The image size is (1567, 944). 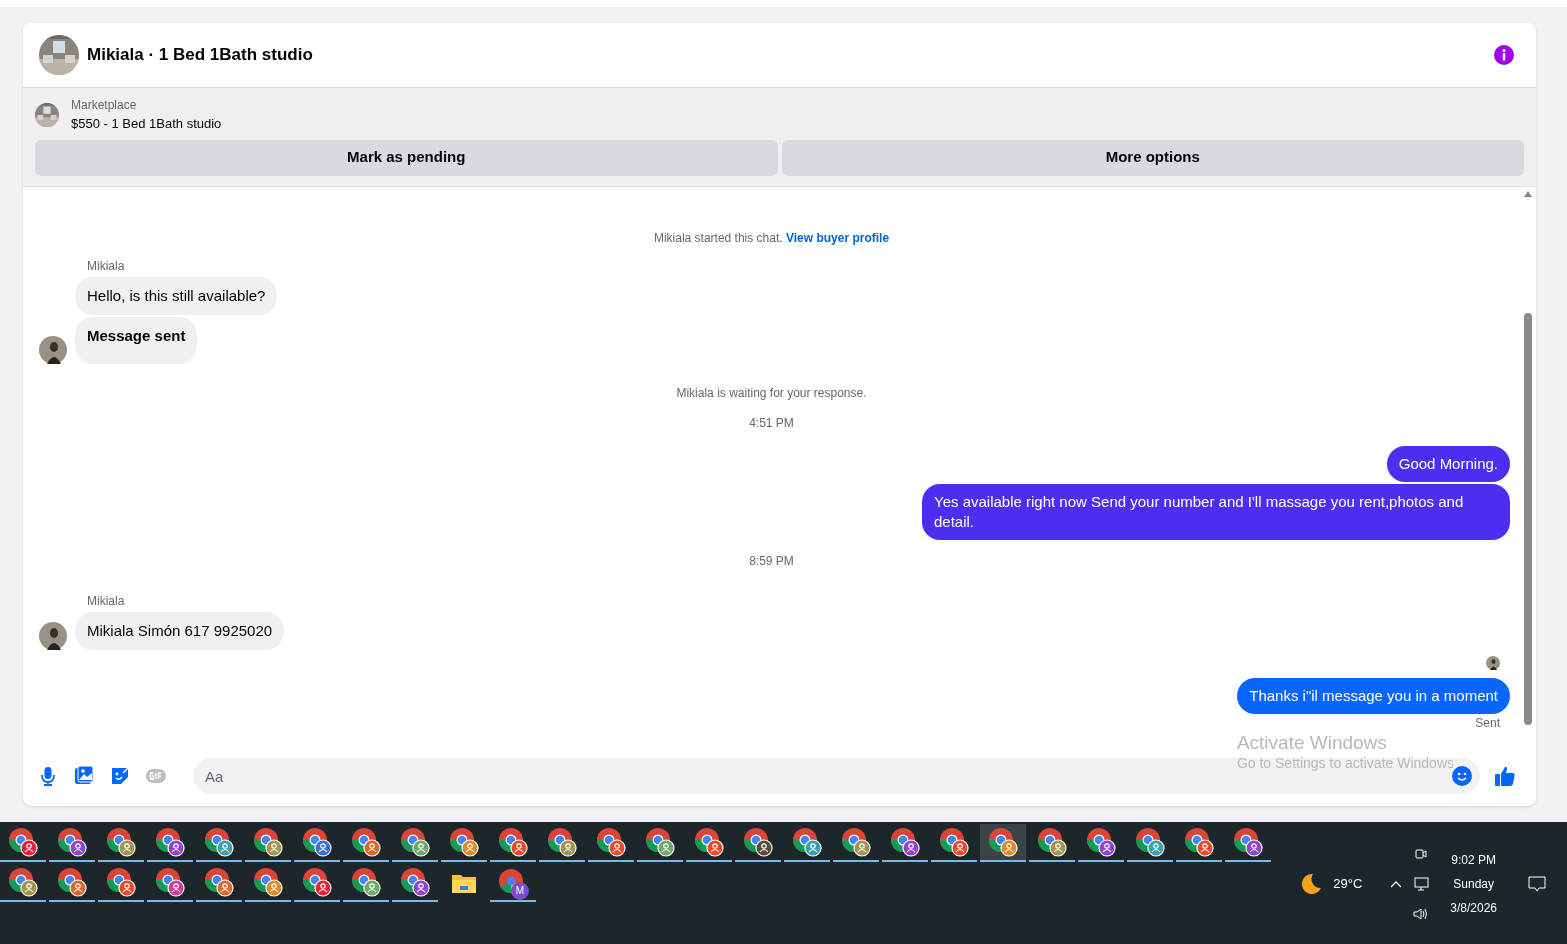 I want to click on delivery-status: Sent, so click(x=1487, y=723).